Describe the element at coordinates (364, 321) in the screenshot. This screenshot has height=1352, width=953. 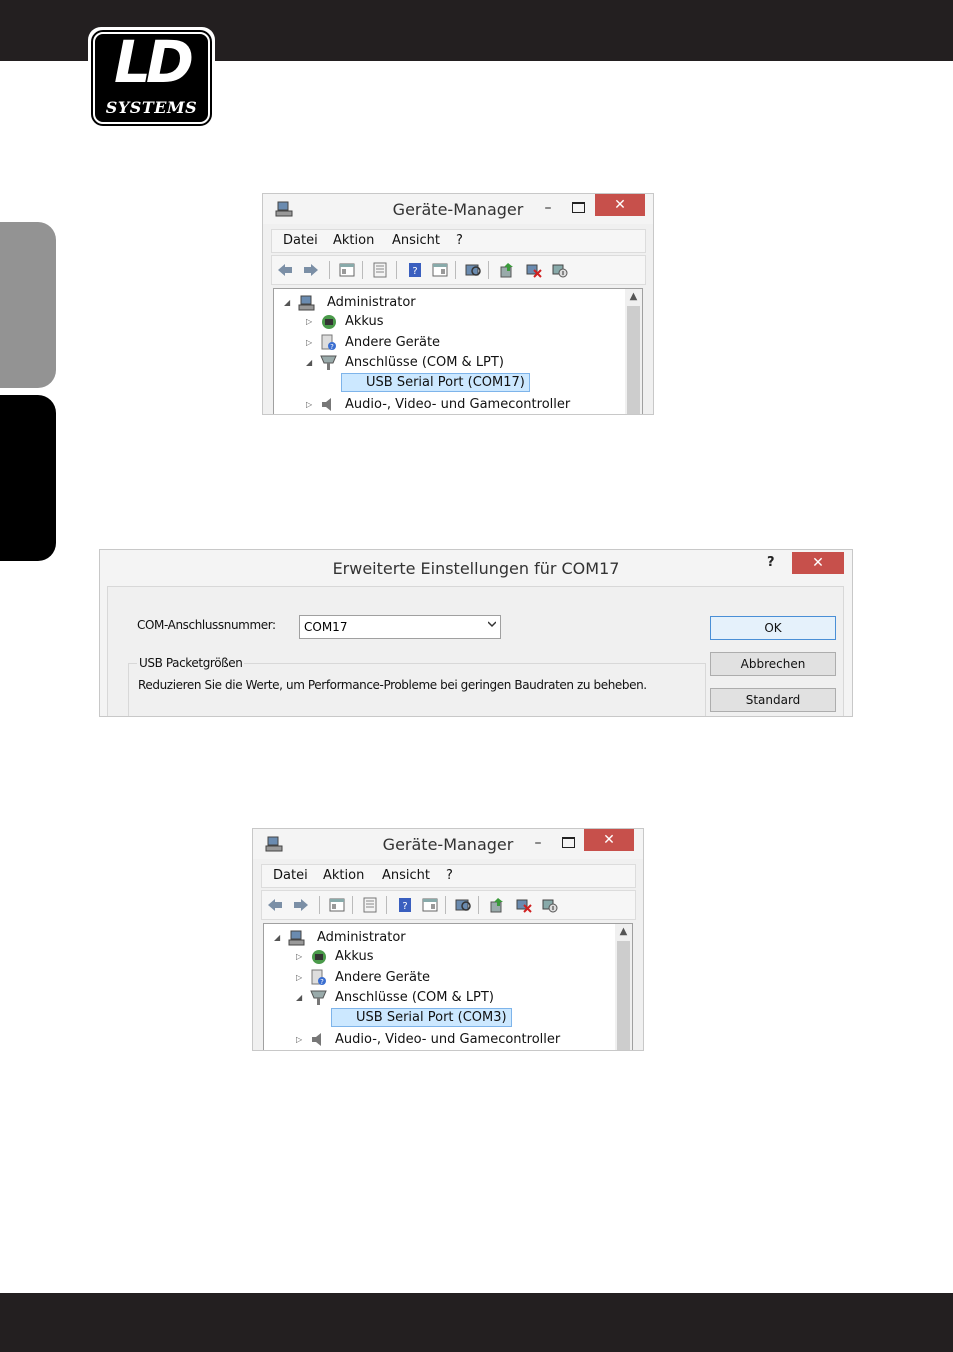
I see `tree-label: Akkus` at that location.